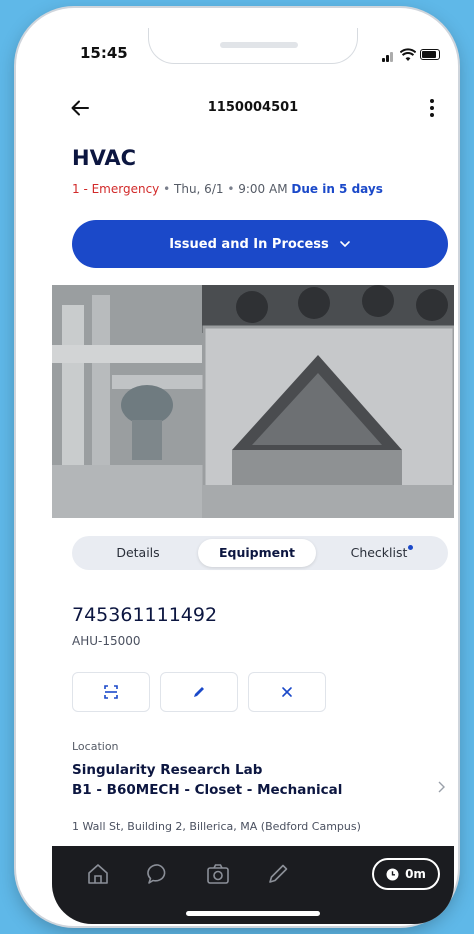 The height and width of the screenshot is (934, 474). Describe the element at coordinates (430, 54) in the screenshot. I see `battery-icon` at that location.